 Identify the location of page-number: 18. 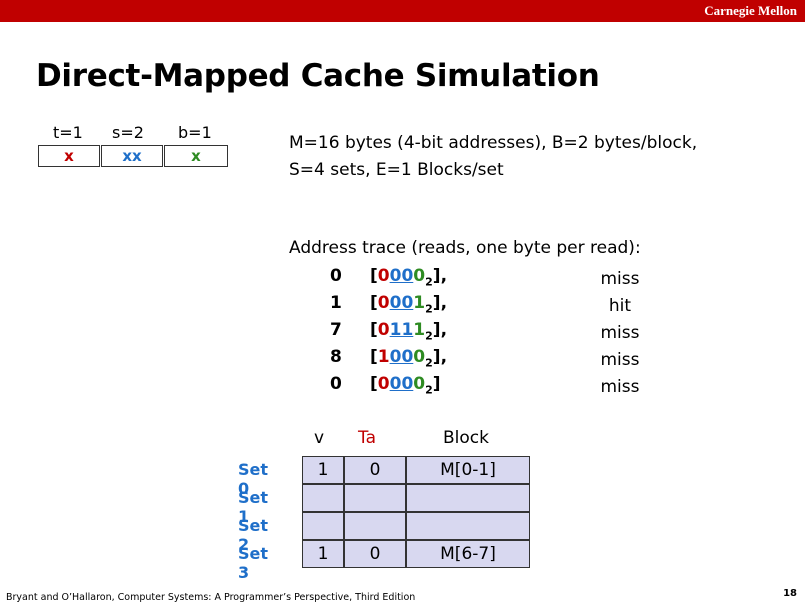
(790, 593).